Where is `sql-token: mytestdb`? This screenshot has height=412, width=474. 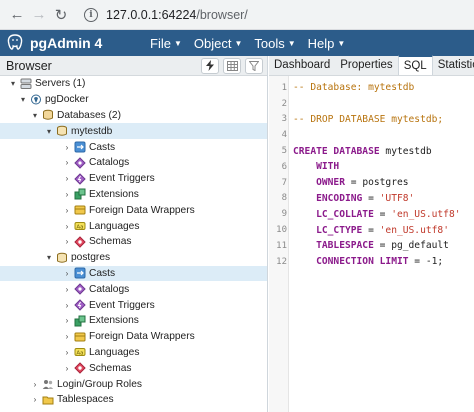
sql-token: mytestdb is located at coordinates (408, 151).